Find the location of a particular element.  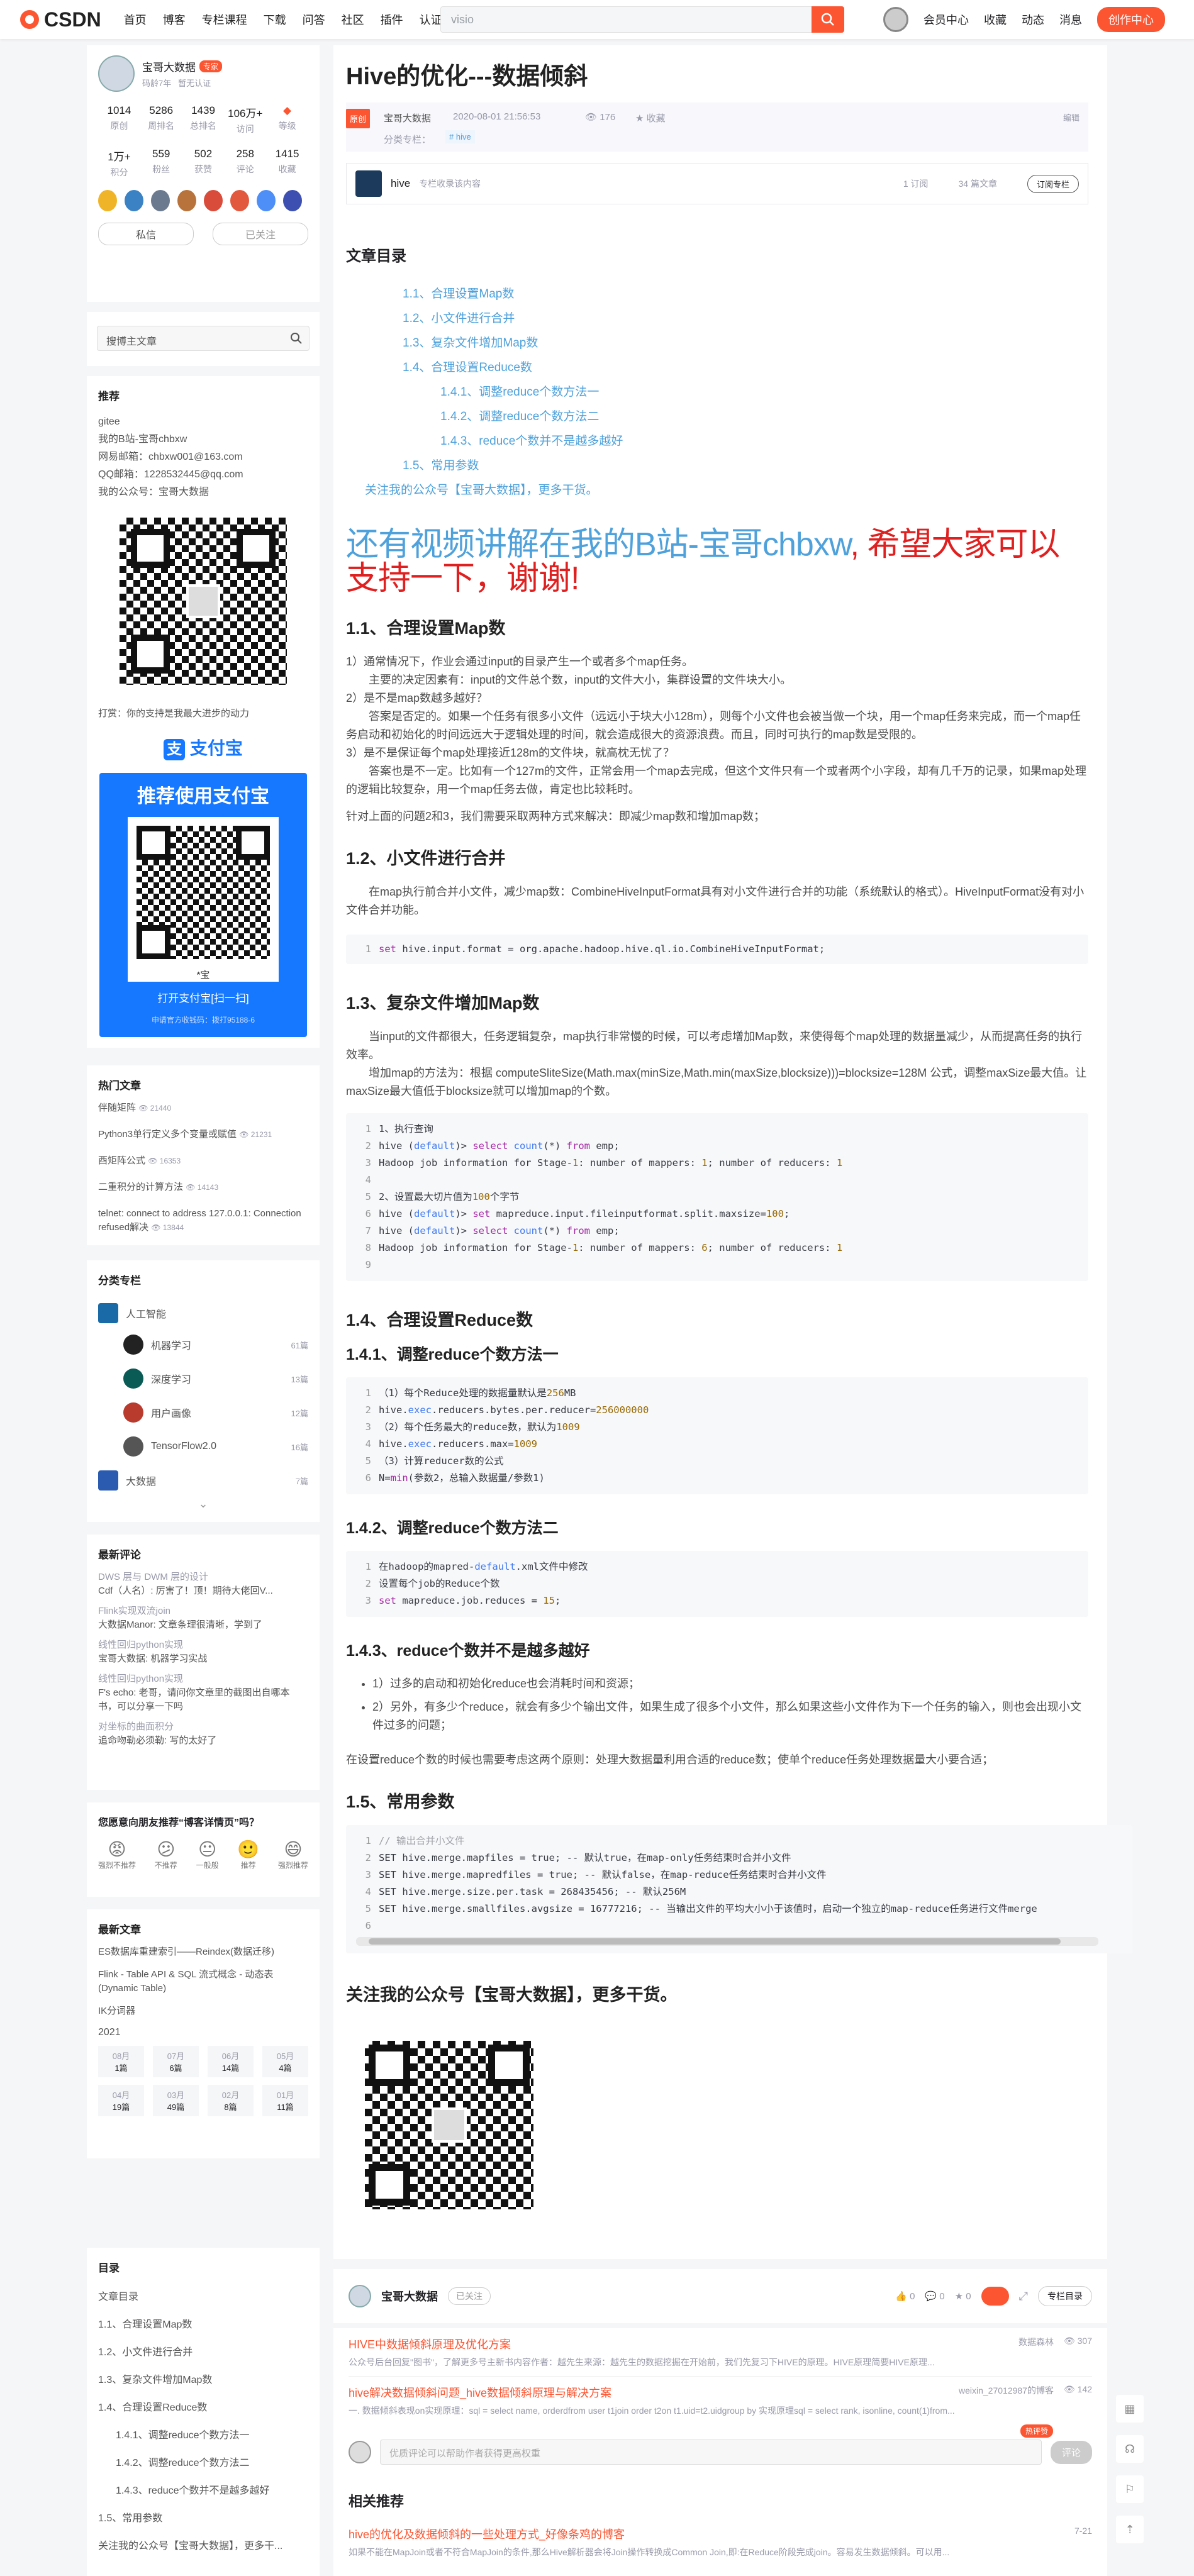

toc-link: 1.4.2、调整reduce个数方法二 is located at coordinates (519, 416).